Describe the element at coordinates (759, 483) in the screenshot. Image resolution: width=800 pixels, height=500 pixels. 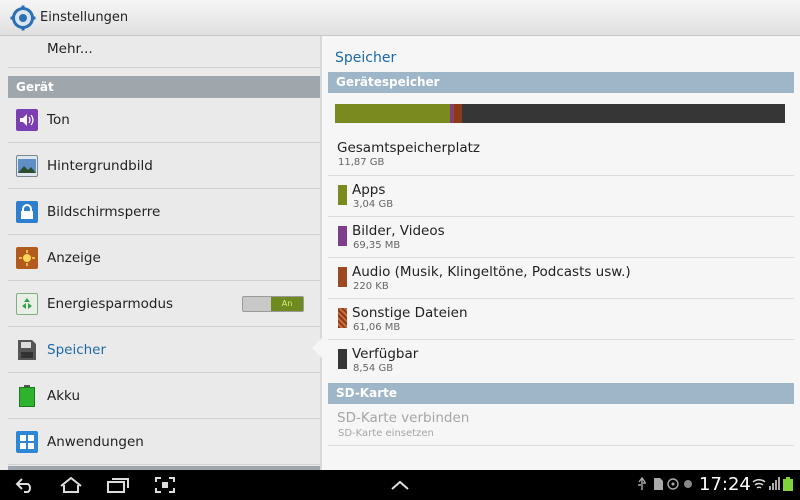
I see `wifi-icon` at that location.